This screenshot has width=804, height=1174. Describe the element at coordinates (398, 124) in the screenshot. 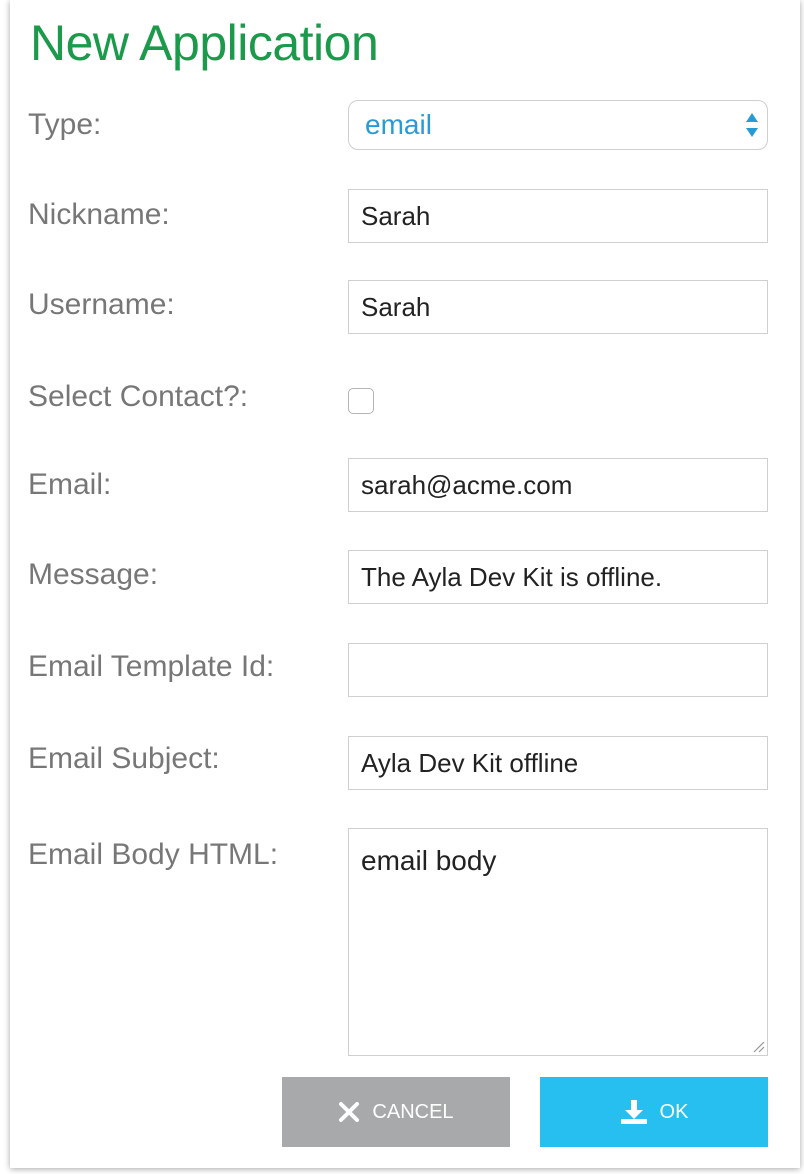

I see `type-select-value: email` at that location.